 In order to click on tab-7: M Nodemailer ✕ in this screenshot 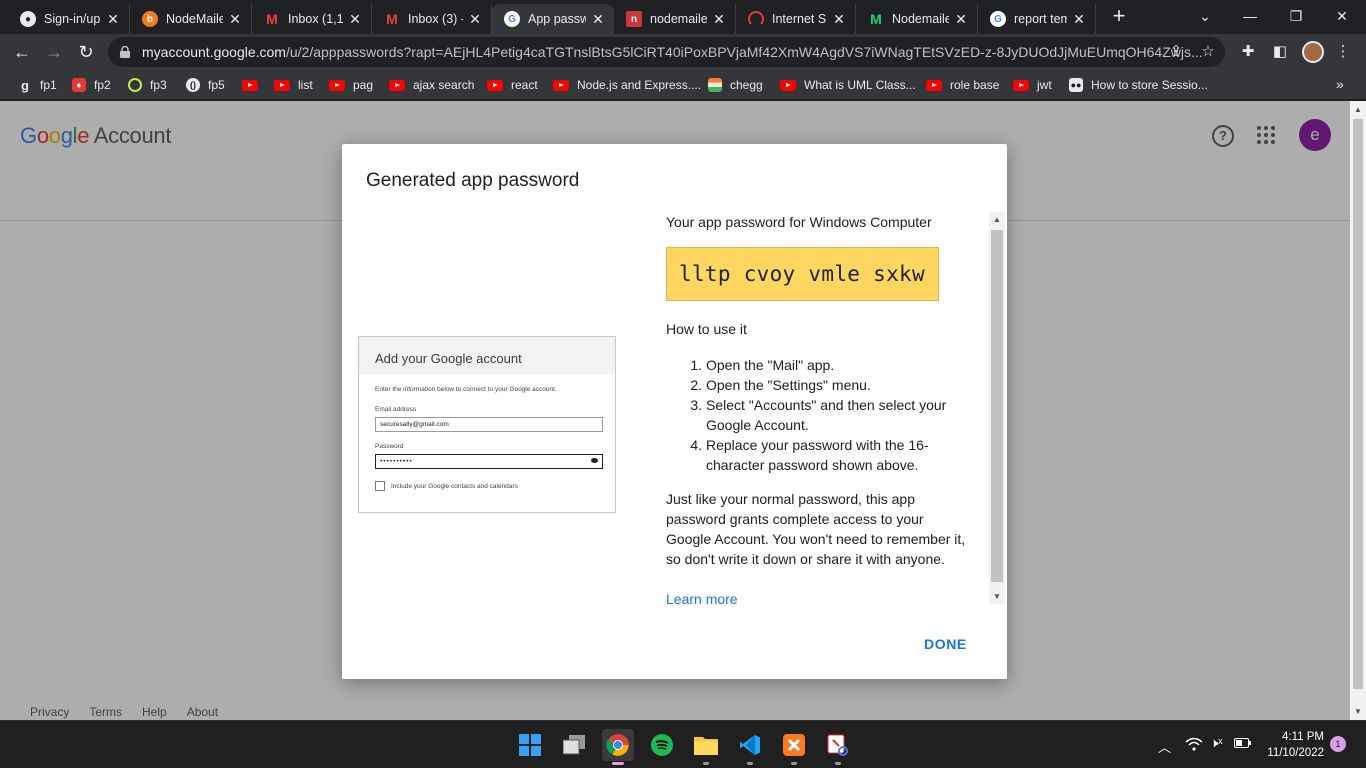, I will do `click(917, 19)`.